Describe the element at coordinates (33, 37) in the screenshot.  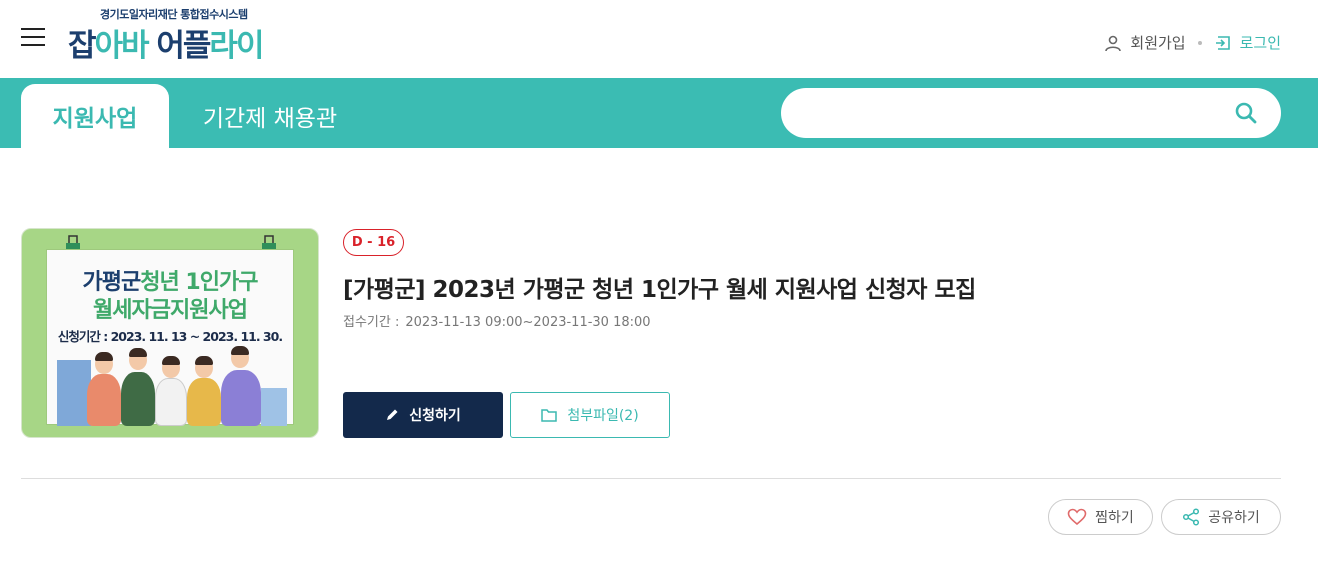
I see `menu-icon` at that location.